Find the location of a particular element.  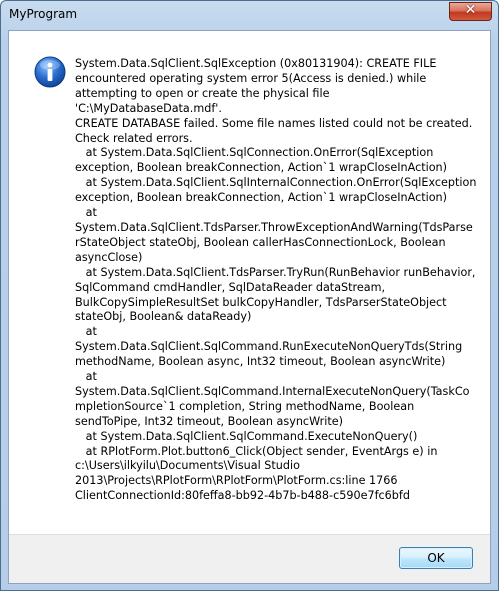

title-bar: MyProgram ✕ is located at coordinates (249, 15).